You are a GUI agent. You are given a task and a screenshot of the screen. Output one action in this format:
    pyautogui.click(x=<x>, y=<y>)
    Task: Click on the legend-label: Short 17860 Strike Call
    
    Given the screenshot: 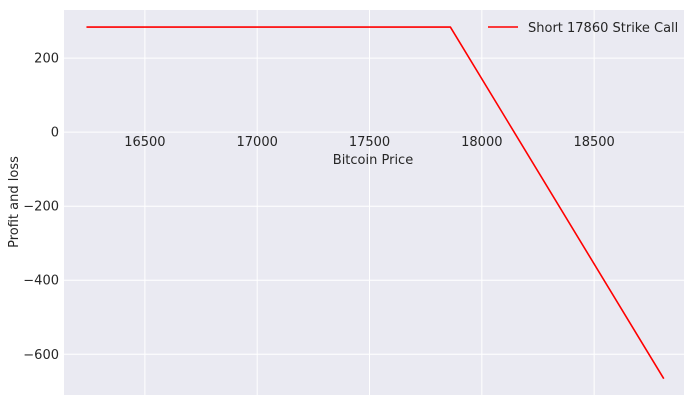 What is the action you would take?
    pyautogui.click(x=603, y=28)
    